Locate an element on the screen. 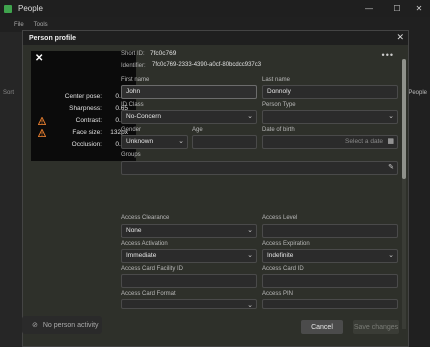  card-format-label: Access Card Format is located at coordinates (148, 294).